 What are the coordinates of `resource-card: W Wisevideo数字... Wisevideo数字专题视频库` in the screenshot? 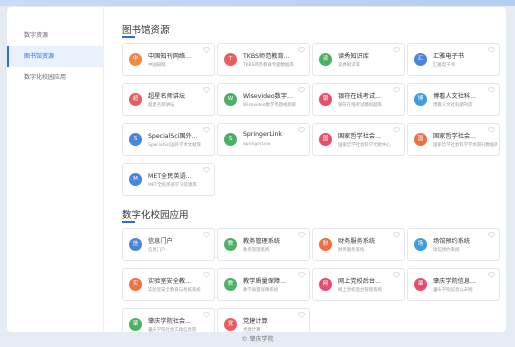 It's located at (263, 99).